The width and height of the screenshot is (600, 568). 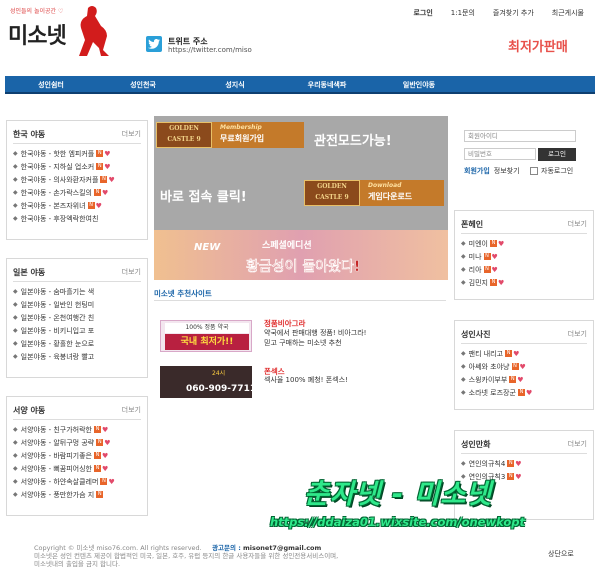 I want to click on list-item: ◆ 한국야동 - 지하실 업소커 N ♥, so click(x=64, y=166).